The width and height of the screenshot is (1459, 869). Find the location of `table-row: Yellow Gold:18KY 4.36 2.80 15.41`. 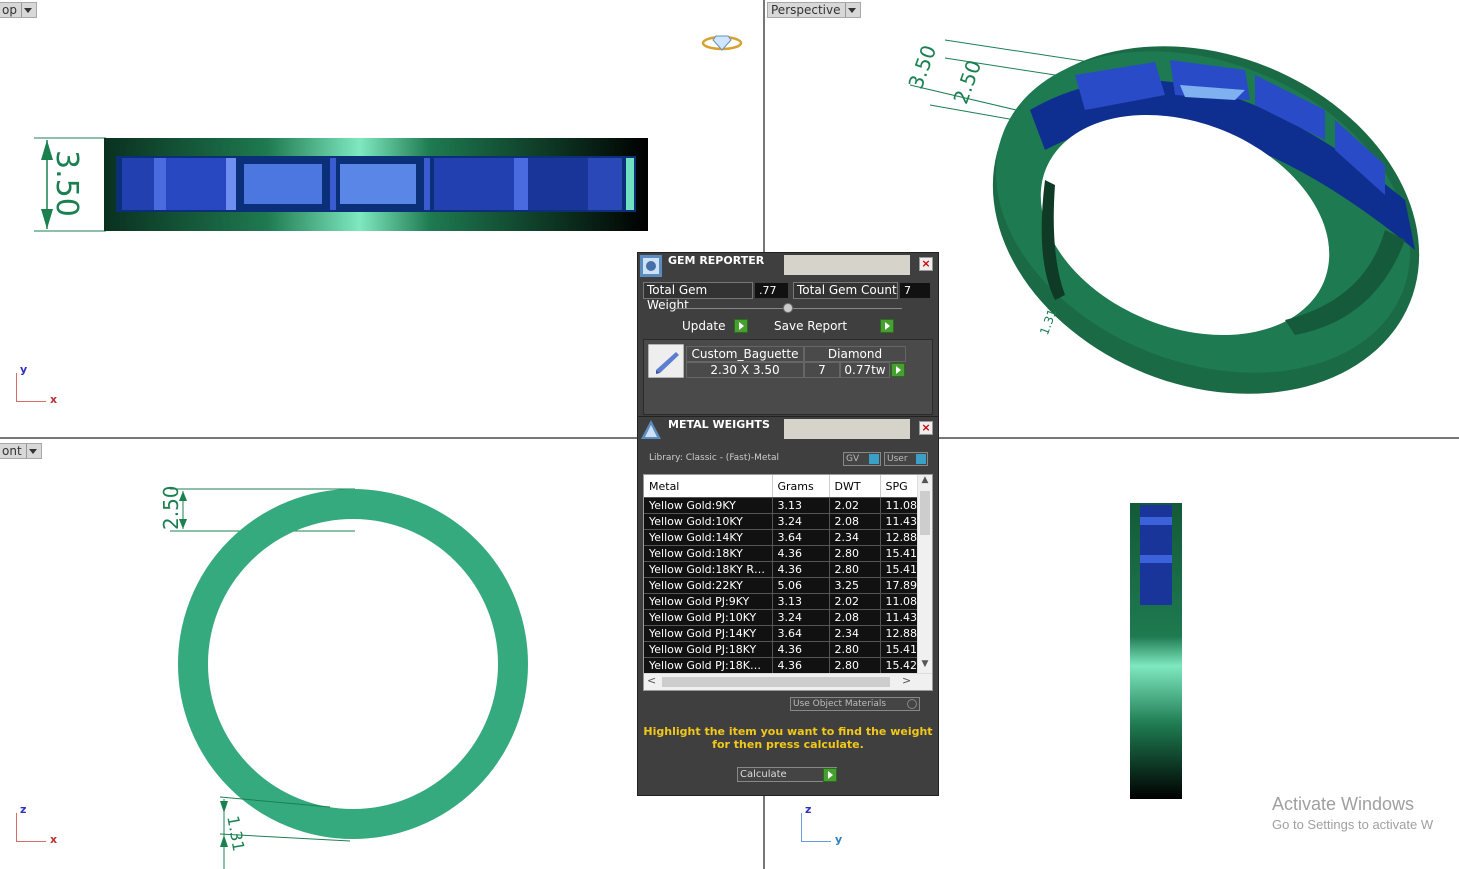

table-row: Yellow Gold:18KY 4.36 2.80 15.41 is located at coordinates (781, 553).